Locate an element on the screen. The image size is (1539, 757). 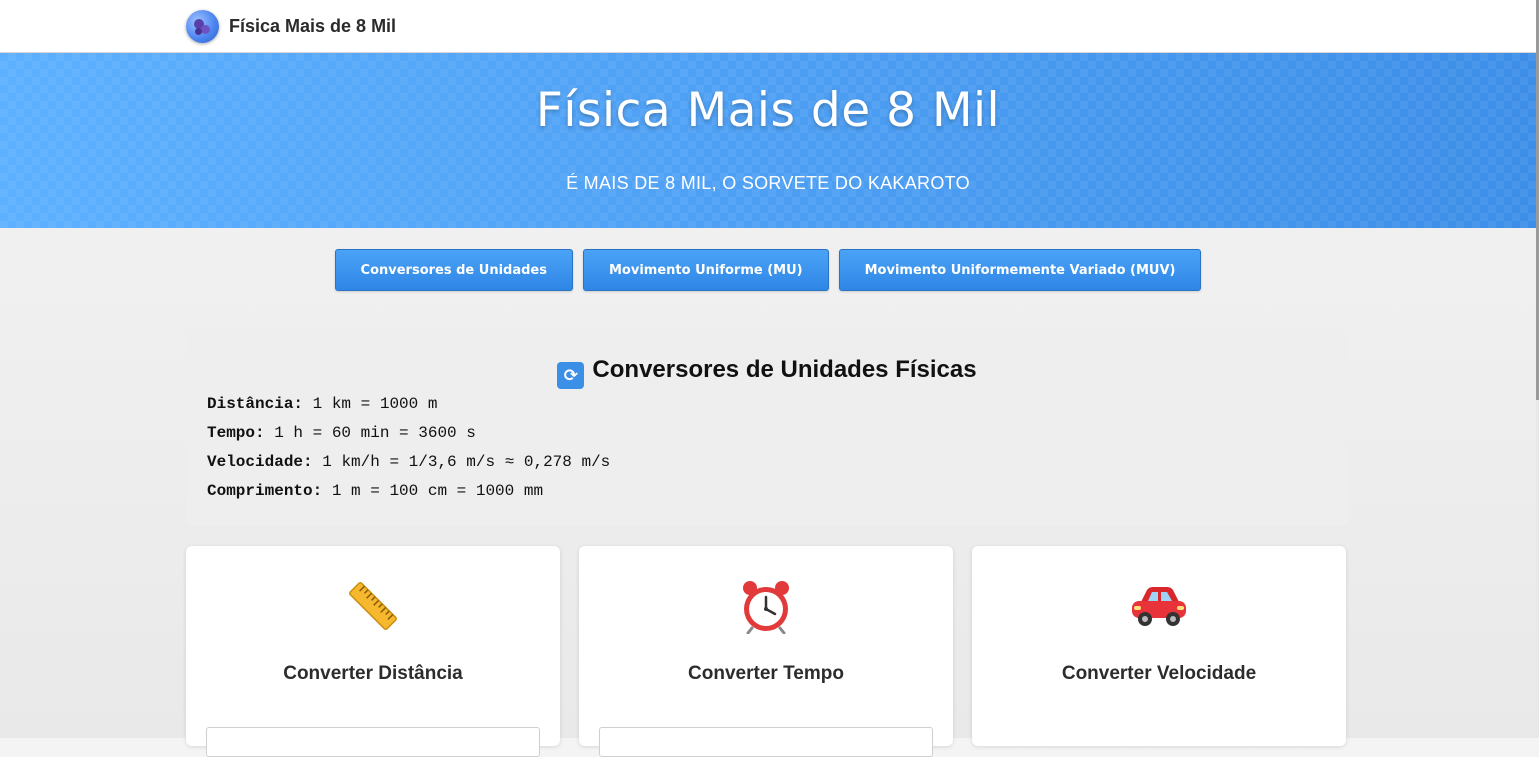
tab-conversores: Conversores de Unidades is located at coordinates (453, 270).